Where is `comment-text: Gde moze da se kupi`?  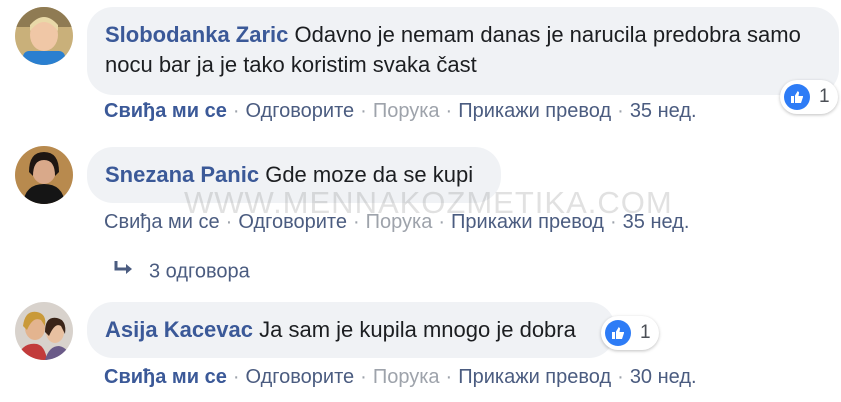 comment-text: Gde moze da se kupi is located at coordinates (369, 174).